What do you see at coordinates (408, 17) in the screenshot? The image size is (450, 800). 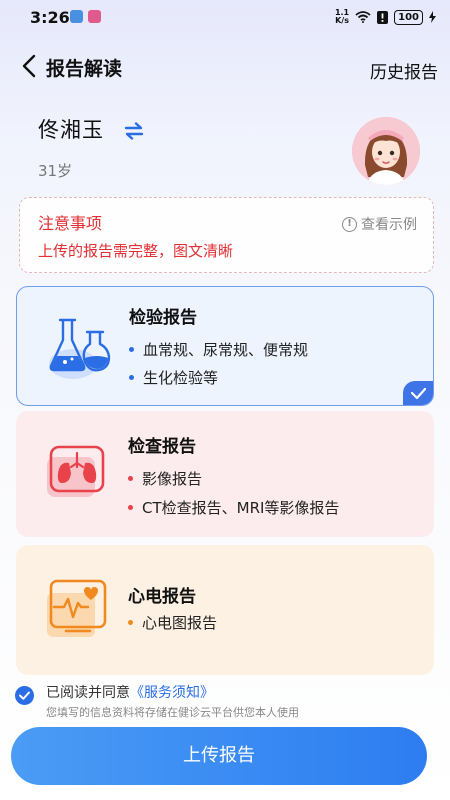 I see `battery-indicator: 100` at bounding box center [408, 17].